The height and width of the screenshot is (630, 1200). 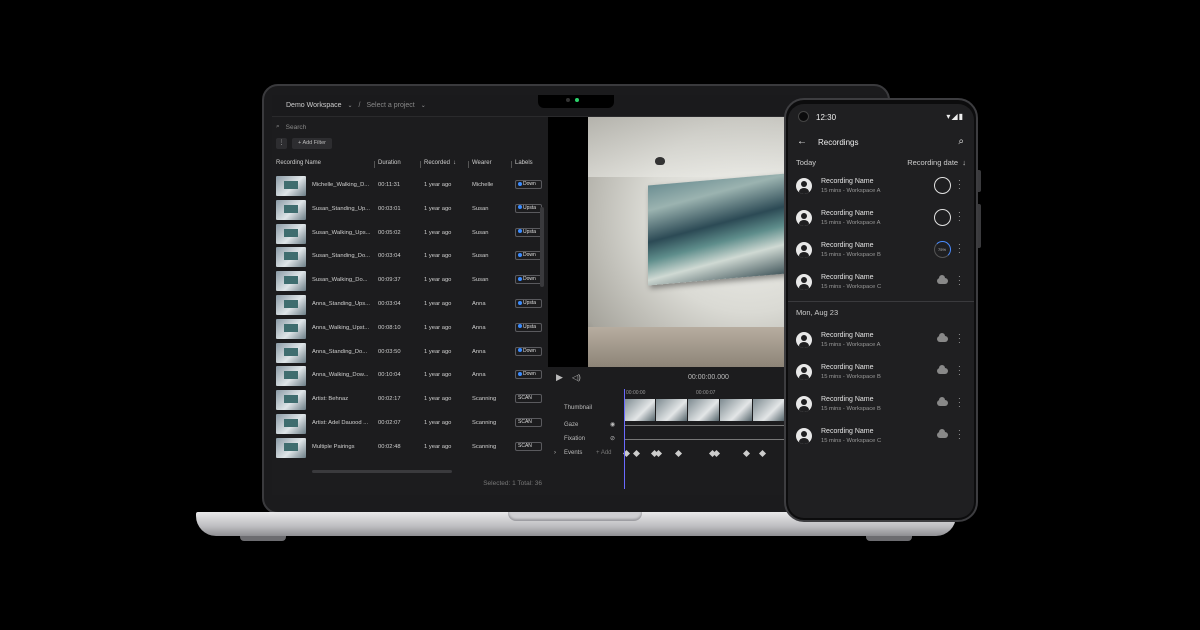 I want to click on chevron-right-icon: ›, so click(x=555, y=453).